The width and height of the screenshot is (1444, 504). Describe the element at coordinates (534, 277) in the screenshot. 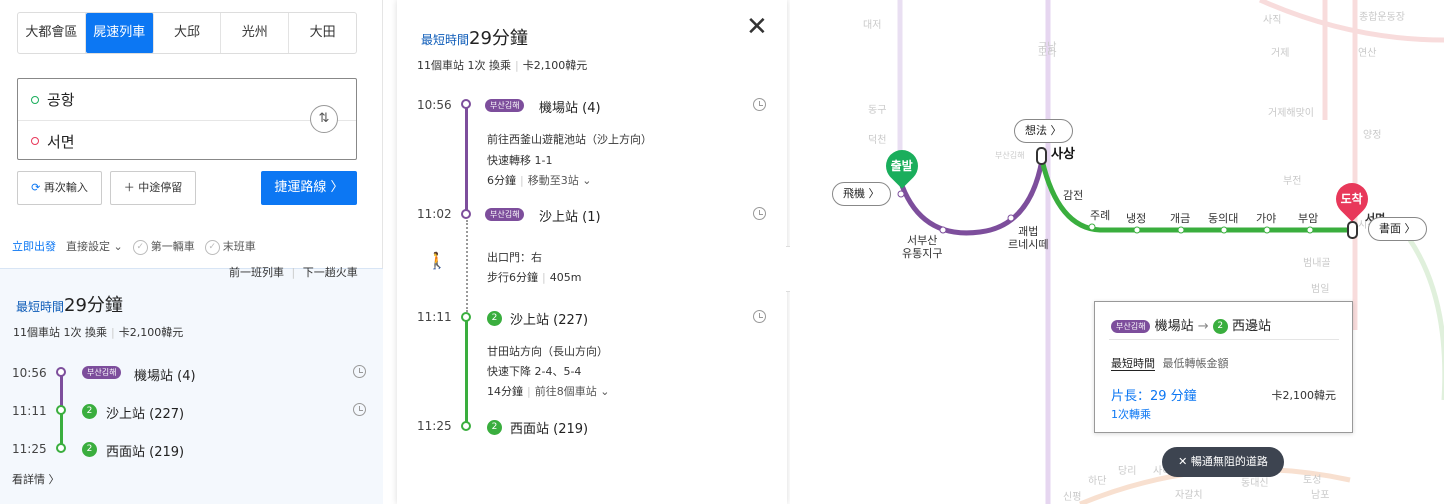

I see `walk-info: 步行6分鐘 | 405m` at that location.